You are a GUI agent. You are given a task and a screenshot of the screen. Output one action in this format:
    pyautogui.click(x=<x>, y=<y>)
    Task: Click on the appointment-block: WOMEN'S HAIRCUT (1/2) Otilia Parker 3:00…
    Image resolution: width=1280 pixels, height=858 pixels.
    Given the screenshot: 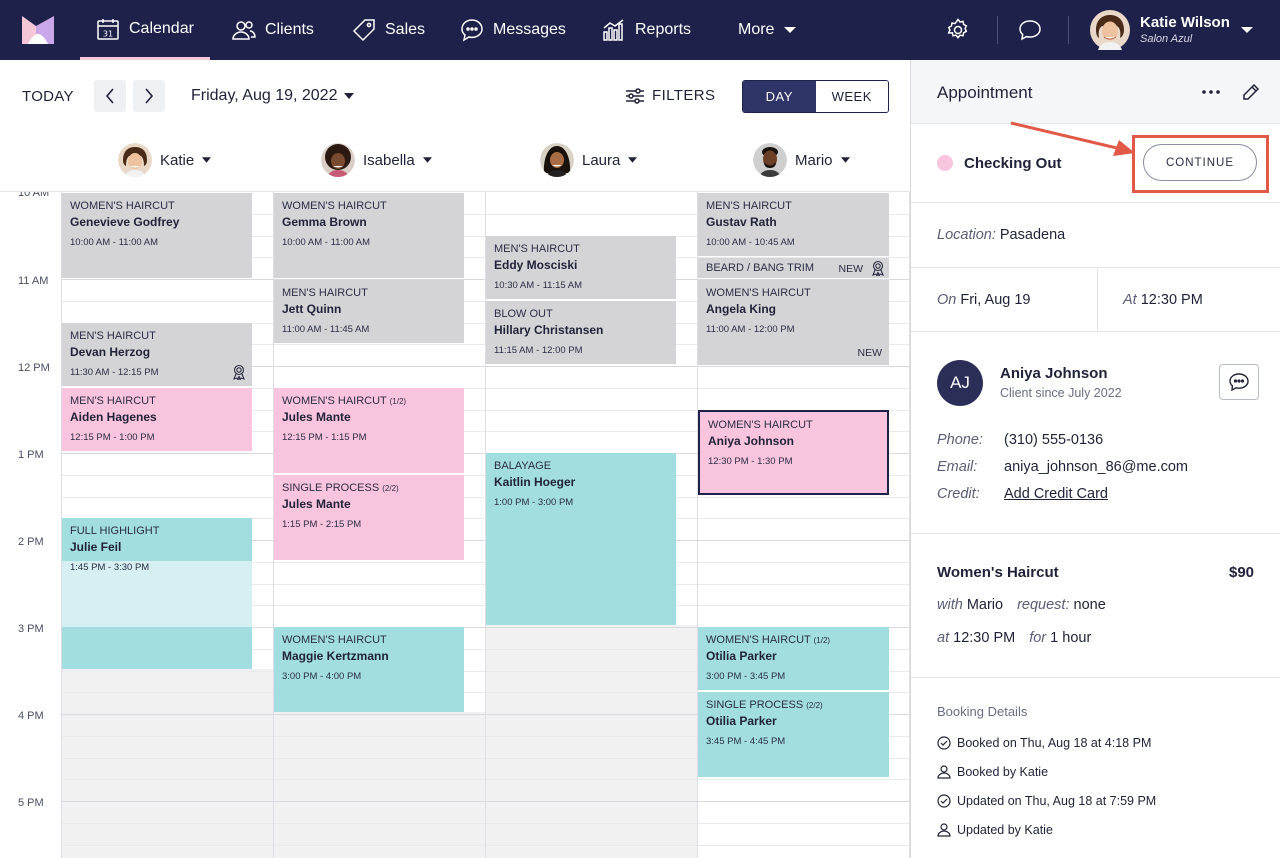 What is the action you would take?
    pyautogui.click(x=793, y=658)
    